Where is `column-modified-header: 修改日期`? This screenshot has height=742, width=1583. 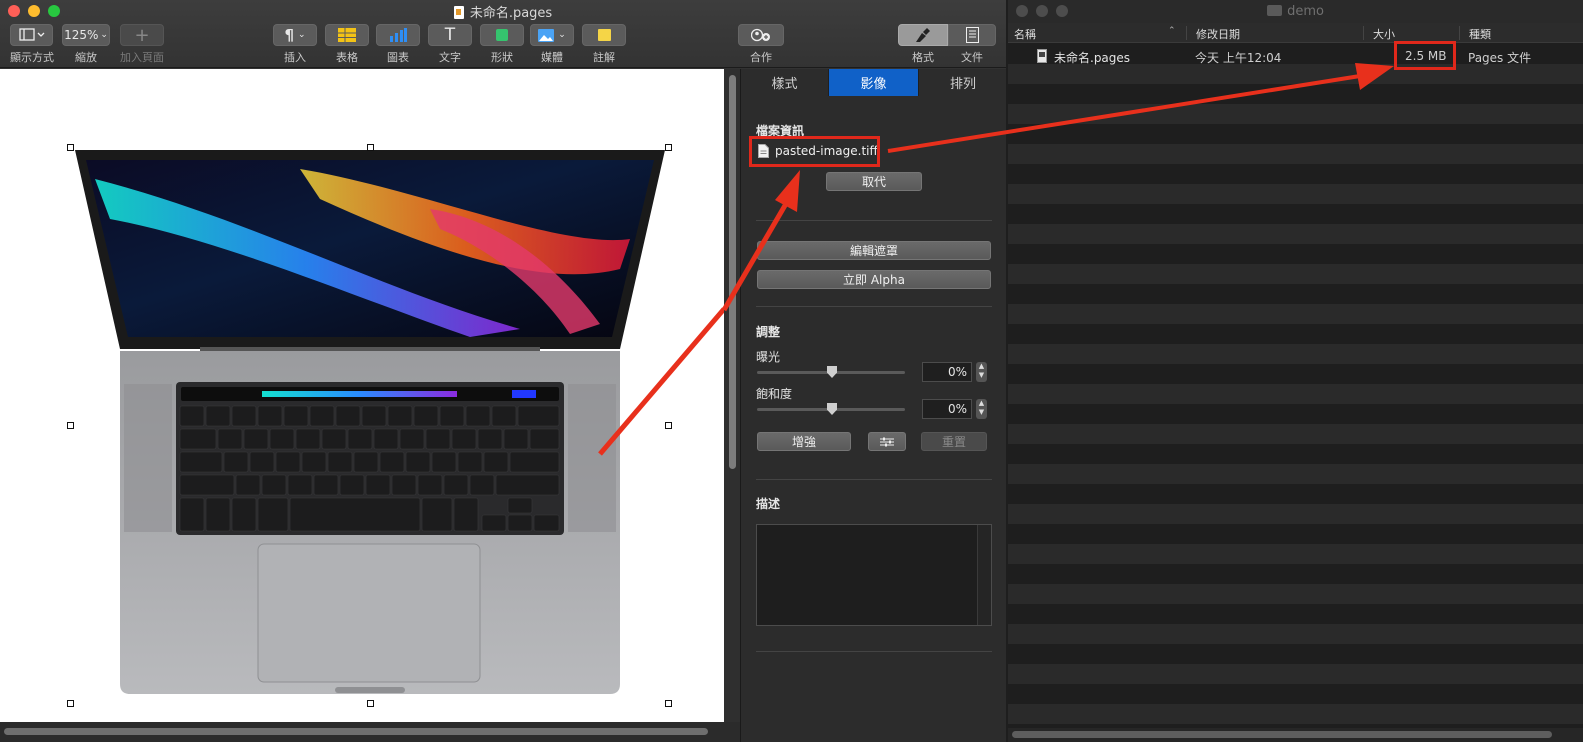 column-modified-header: 修改日期 is located at coordinates (1218, 34).